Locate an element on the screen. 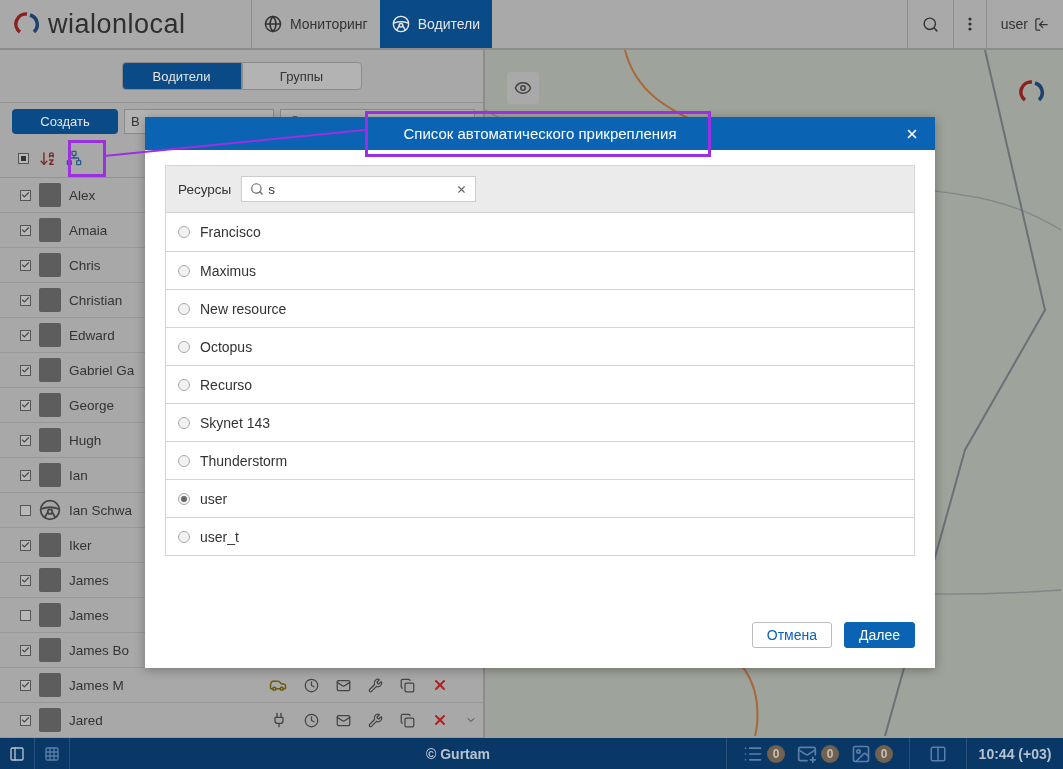 Image resolution: width=1063 pixels, height=769 pixels. select-all-checkbox is located at coordinates (23, 158).